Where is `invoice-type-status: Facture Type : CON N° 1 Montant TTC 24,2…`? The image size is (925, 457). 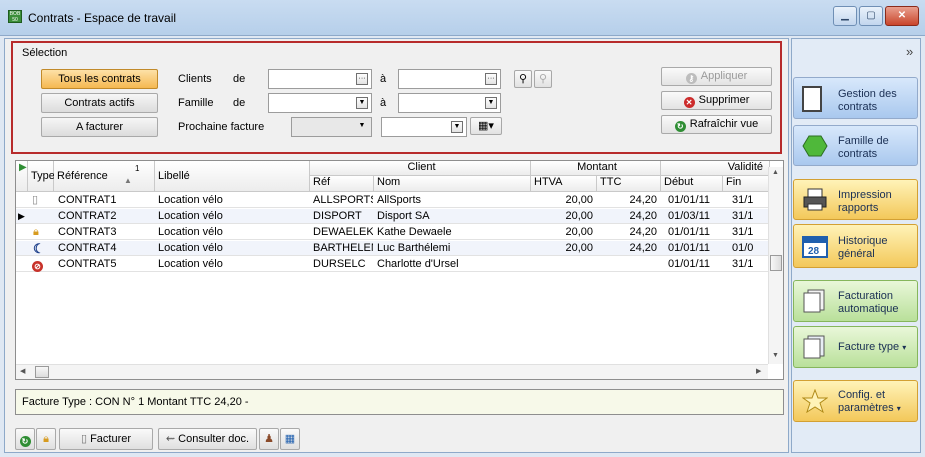 invoice-type-status: Facture Type : CON N° 1 Montant TTC 24,2… is located at coordinates (399, 402).